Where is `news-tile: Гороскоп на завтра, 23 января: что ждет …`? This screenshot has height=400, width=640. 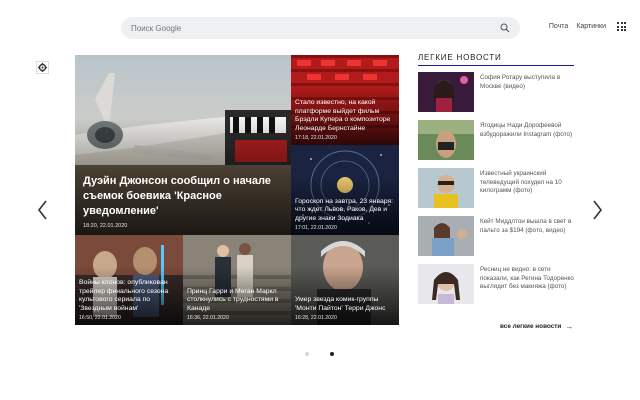 news-tile: Гороскоп на завтра, 23 января: что ждет … is located at coordinates (345, 190).